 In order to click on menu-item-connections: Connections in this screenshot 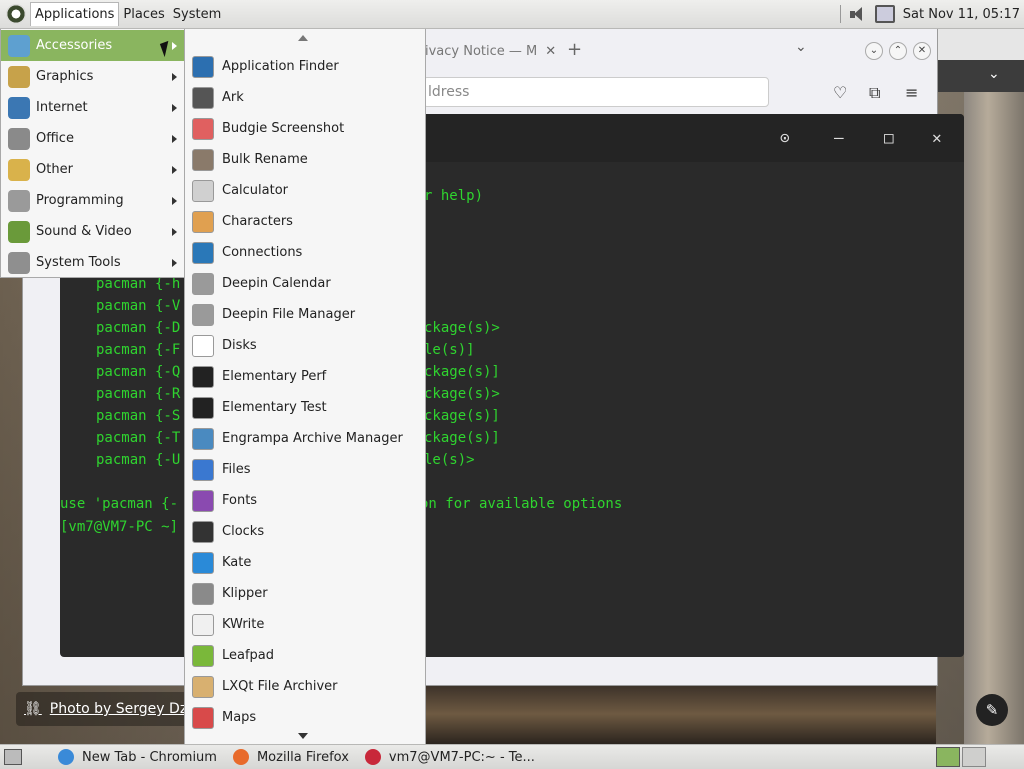, I will do `click(305, 252)`.